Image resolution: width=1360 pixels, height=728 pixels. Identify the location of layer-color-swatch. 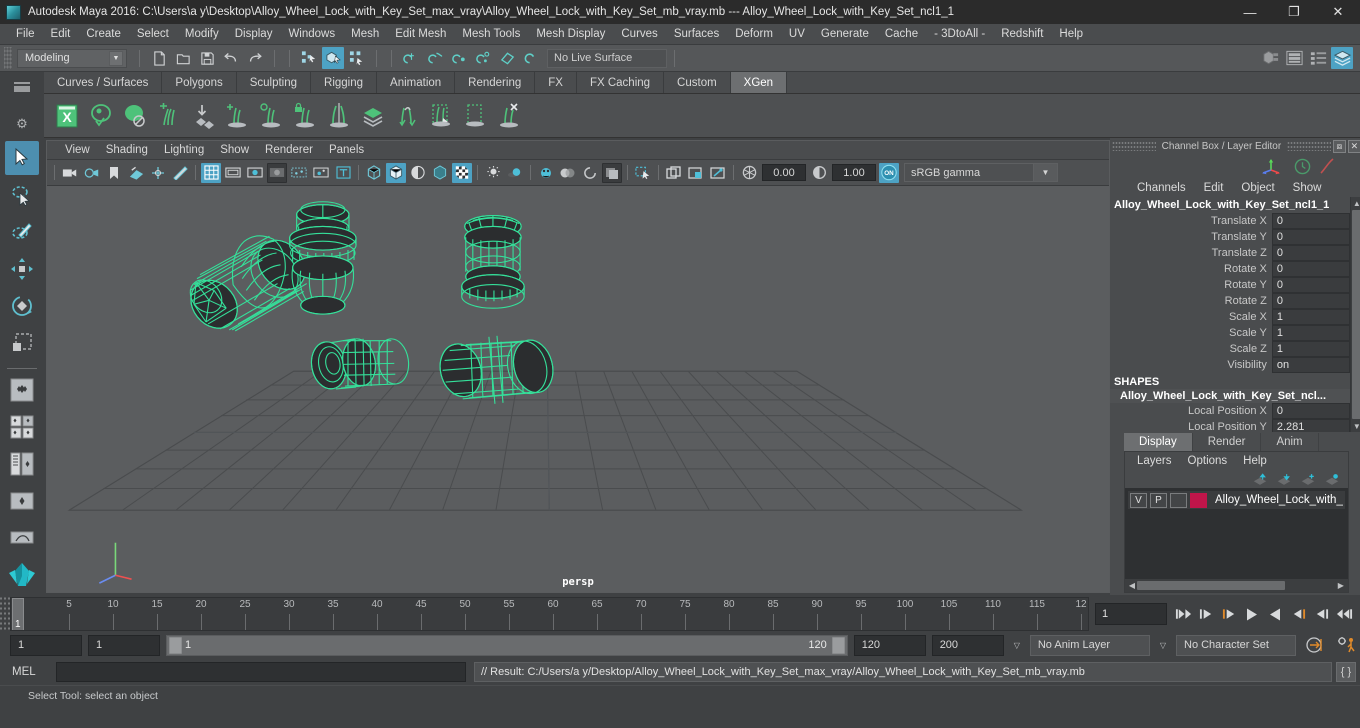
(1198, 500).